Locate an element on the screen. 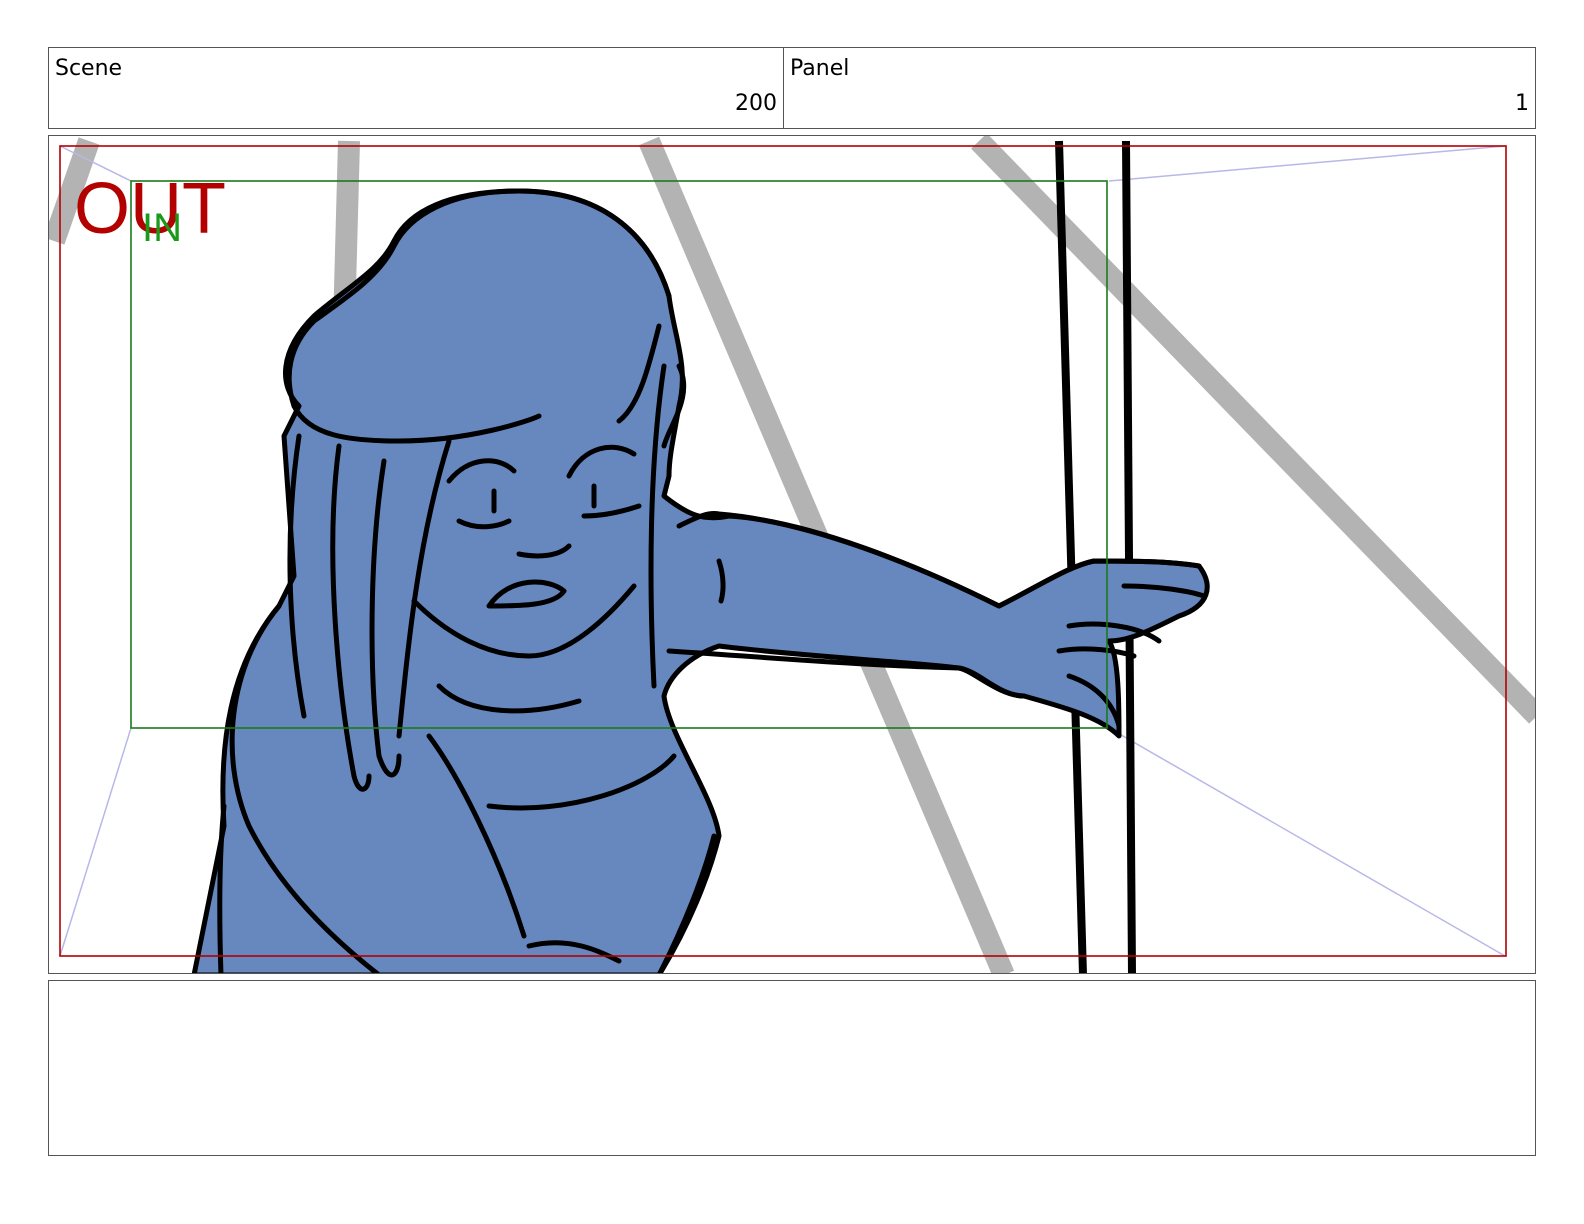 Image resolution: width=1584 pixels, height=1224 pixels. notes-box is located at coordinates (792, 1068).